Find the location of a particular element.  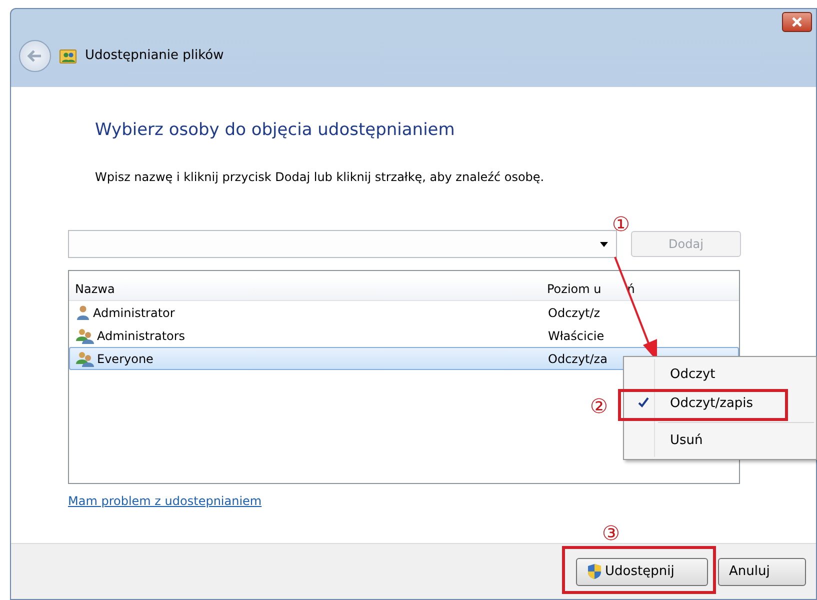

permission-level: Odczyt/z is located at coordinates (574, 313).